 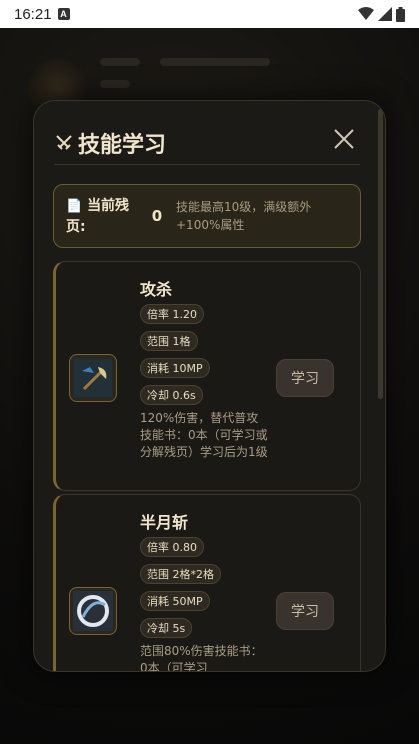 I want to click on skill-description: 120%伤害，替代普攻技能书：0本（可学习或分解残页）学习后为1级, so click(x=204, y=435).